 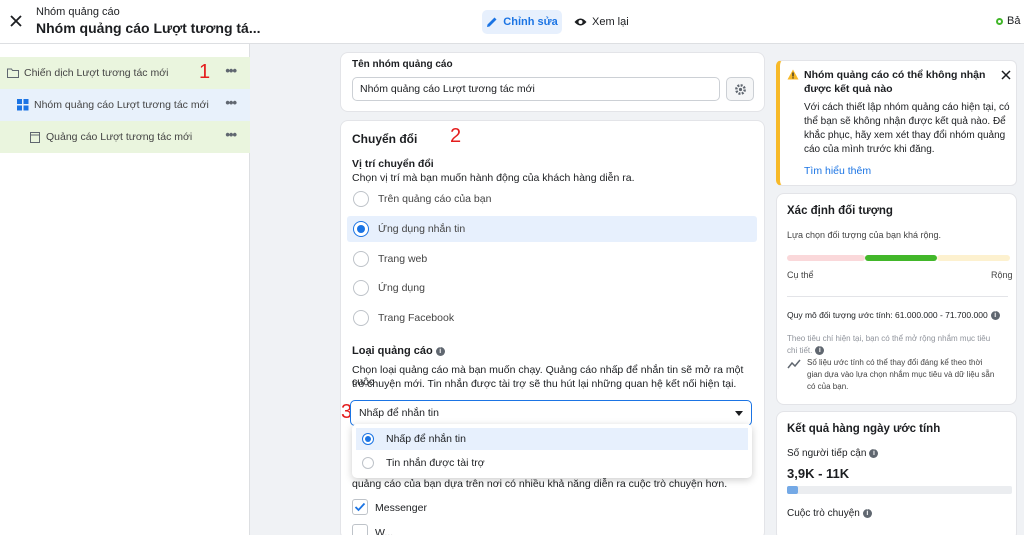 I want to click on radio-option-on-ad: Trên quảng cáo của bạn, so click(x=552, y=199).